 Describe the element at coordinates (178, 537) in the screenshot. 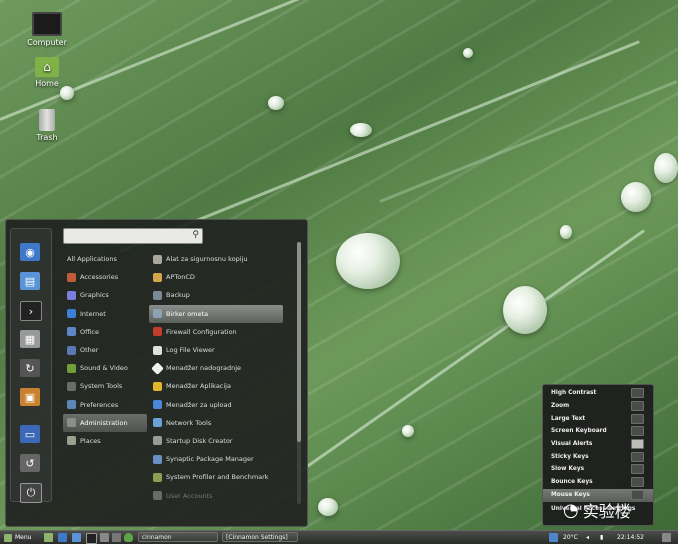

I see `taskbar-item-cinnamon: cinnamon` at that location.